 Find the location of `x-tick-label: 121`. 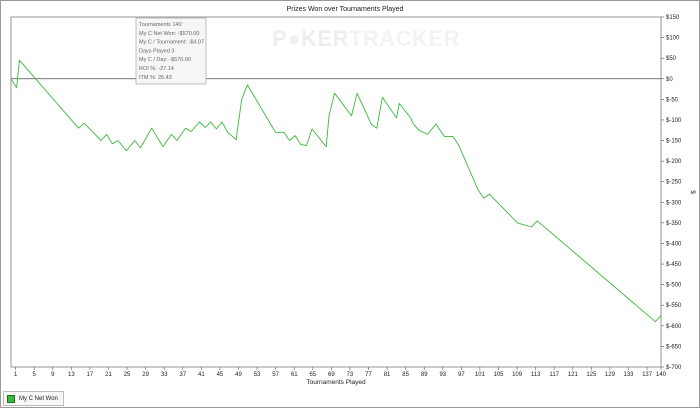

x-tick-label: 121 is located at coordinates (573, 375).